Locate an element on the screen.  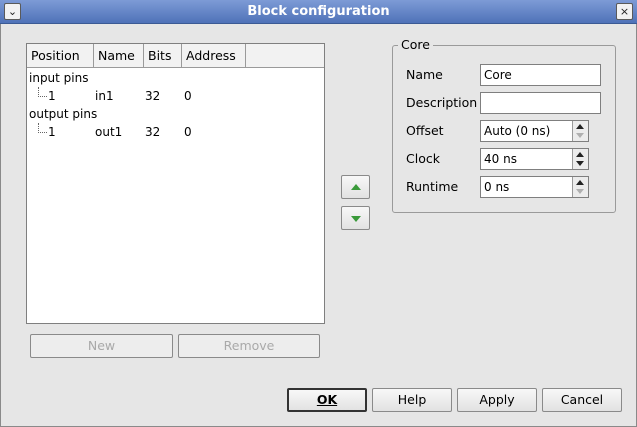
tree-group-output-pins: output pins is located at coordinates (175, 114).